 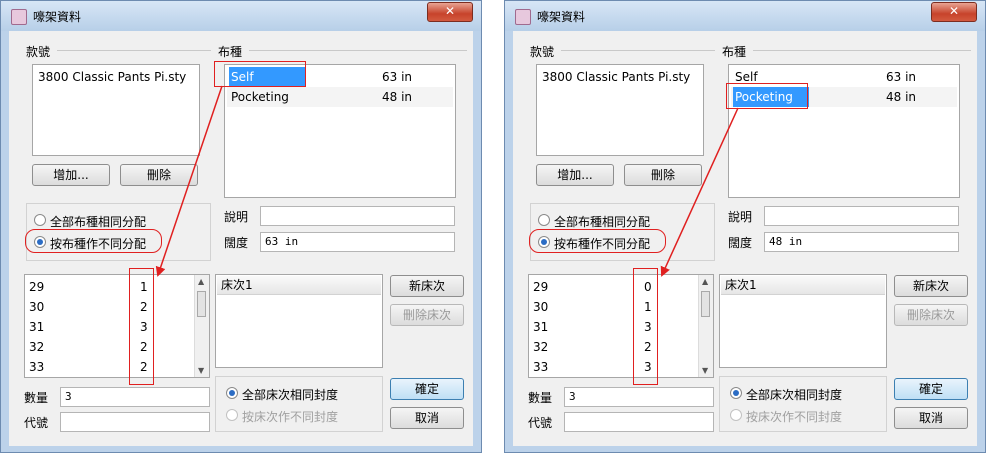 What do you see at coordinates (541, 347) in the screenshot?
I see `size-value: 32` at bounding box center [541, 347].